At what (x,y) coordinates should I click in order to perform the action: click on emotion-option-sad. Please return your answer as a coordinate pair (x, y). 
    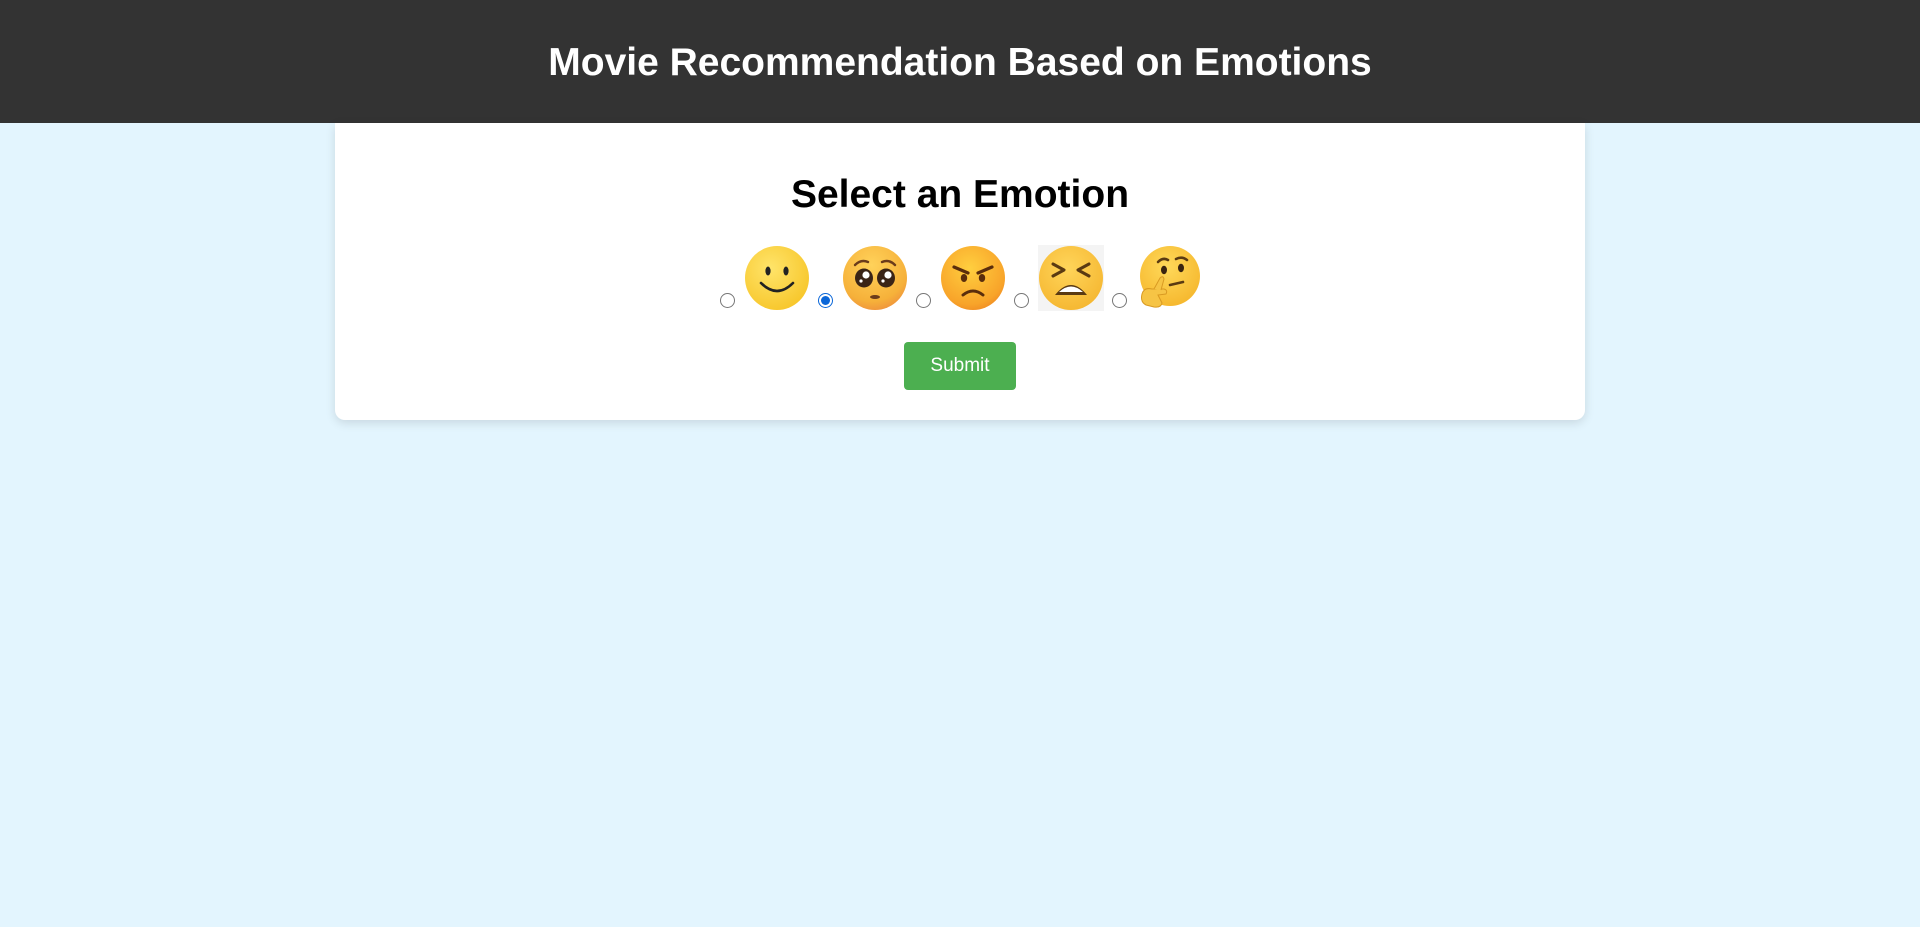
    Looking at the image, I should click on (862, 278).